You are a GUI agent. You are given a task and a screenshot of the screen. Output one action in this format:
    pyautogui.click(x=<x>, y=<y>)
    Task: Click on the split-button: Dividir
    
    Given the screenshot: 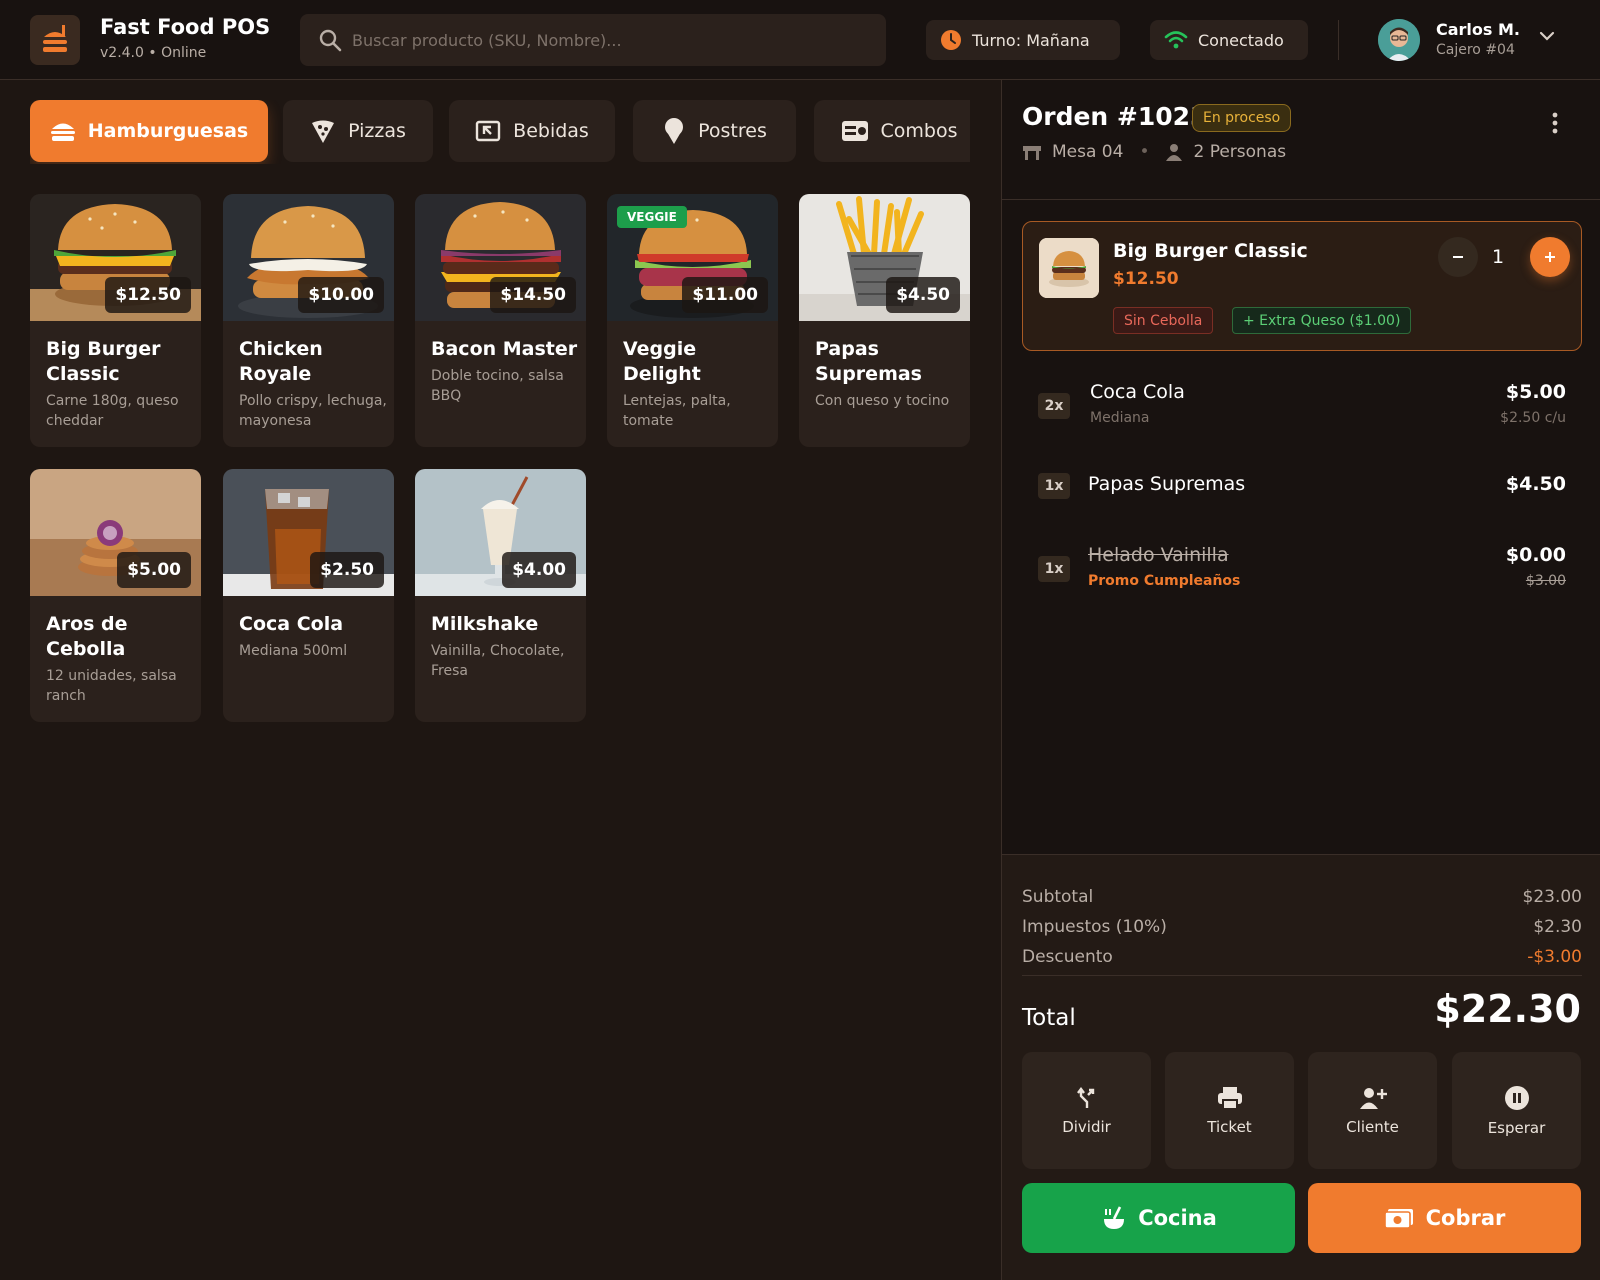 What is the action you would take?
    pyautogui.click(x=1086, y=1110)
    